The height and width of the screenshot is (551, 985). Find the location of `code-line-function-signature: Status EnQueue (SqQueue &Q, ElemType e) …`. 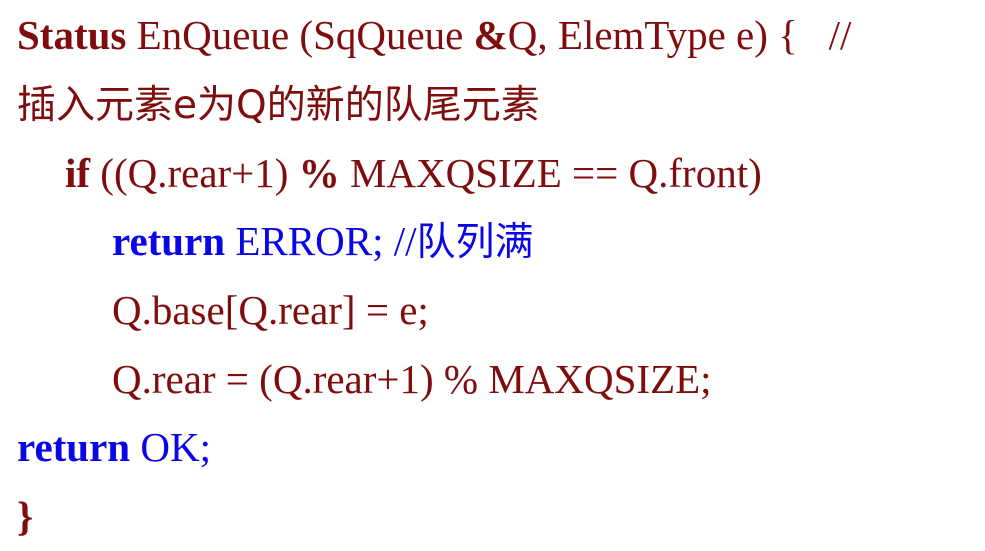

code-line-function-signature: Status EnQueue (SqQueue &Q, ElemType e) … is located at coordinates (434, 35).